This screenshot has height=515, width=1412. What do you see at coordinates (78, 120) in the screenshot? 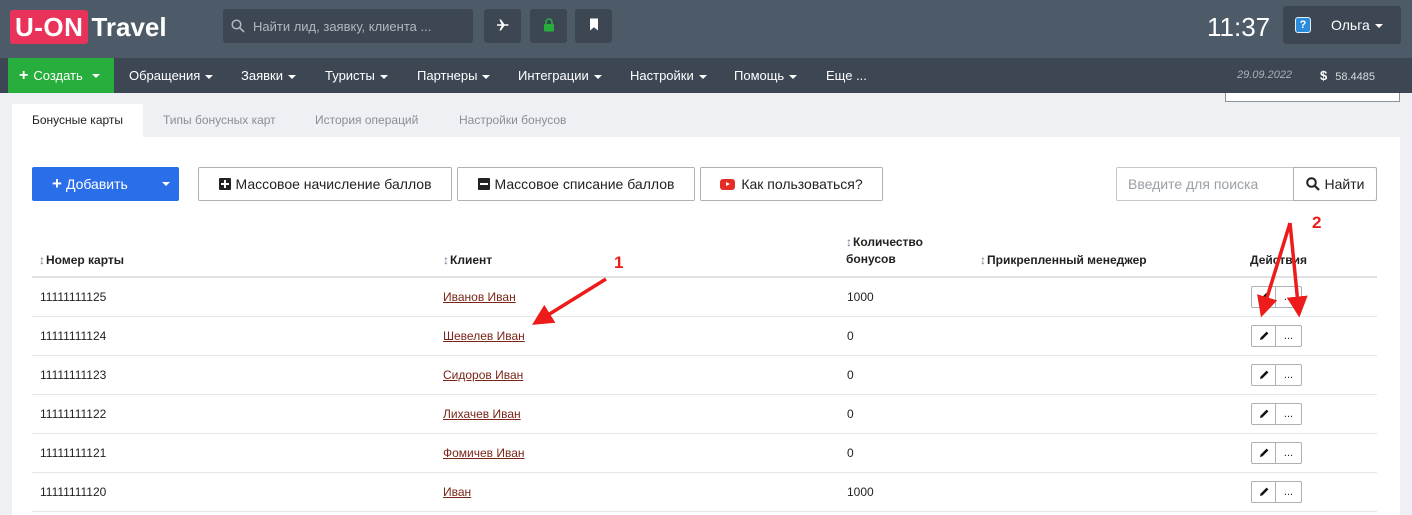
I see `tab-bonus-cards: Бонусные карты` at bounding box center [78, 120].